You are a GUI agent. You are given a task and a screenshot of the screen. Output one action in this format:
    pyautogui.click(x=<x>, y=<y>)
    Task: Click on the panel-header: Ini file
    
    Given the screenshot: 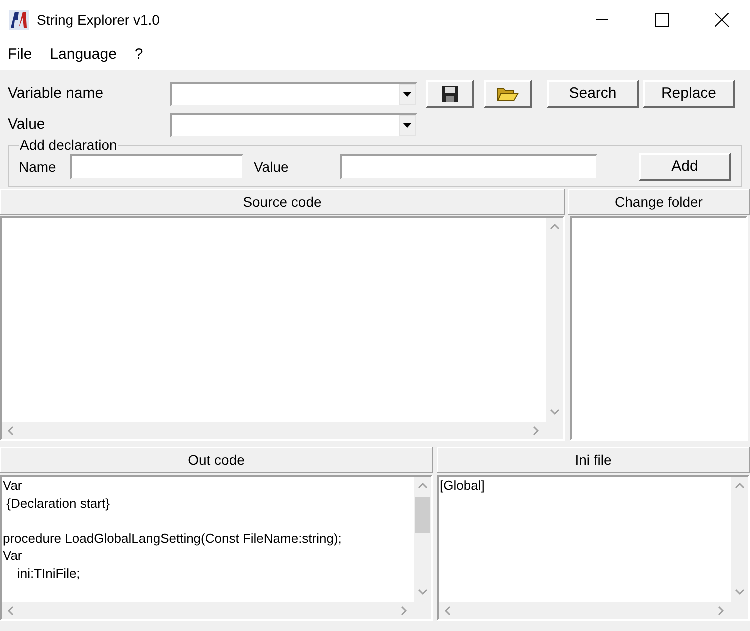 What is the action you would take?
    pyautogui.click(x=593, y=460)
    